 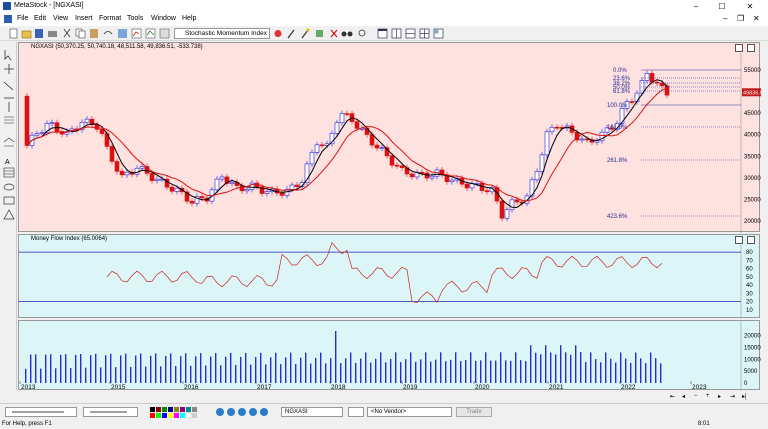 I want to click on open-folder-icon, so click(x=26, y=34).